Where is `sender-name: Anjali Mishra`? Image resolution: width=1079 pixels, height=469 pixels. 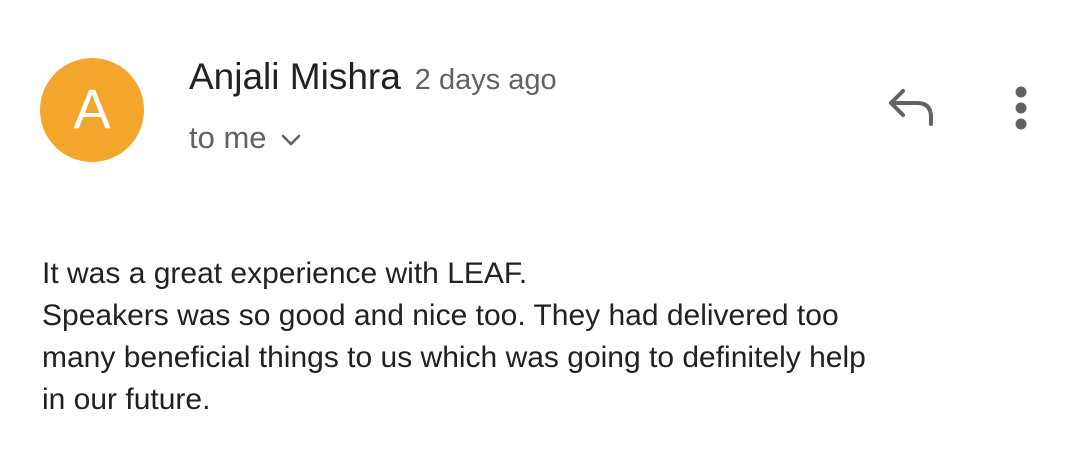
sender-name: Anjali Mishra is located at coordinates (295, 77).